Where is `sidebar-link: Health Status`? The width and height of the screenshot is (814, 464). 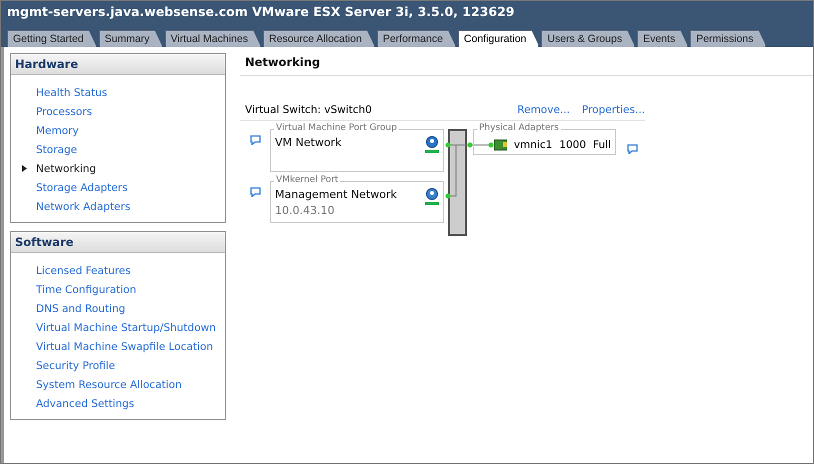 sidebar-link: Health Status is located at coordinates (72, 92).